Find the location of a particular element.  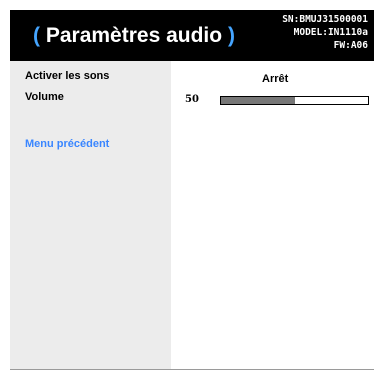

title-close-paren: ) is located at coordinates (231, 35).